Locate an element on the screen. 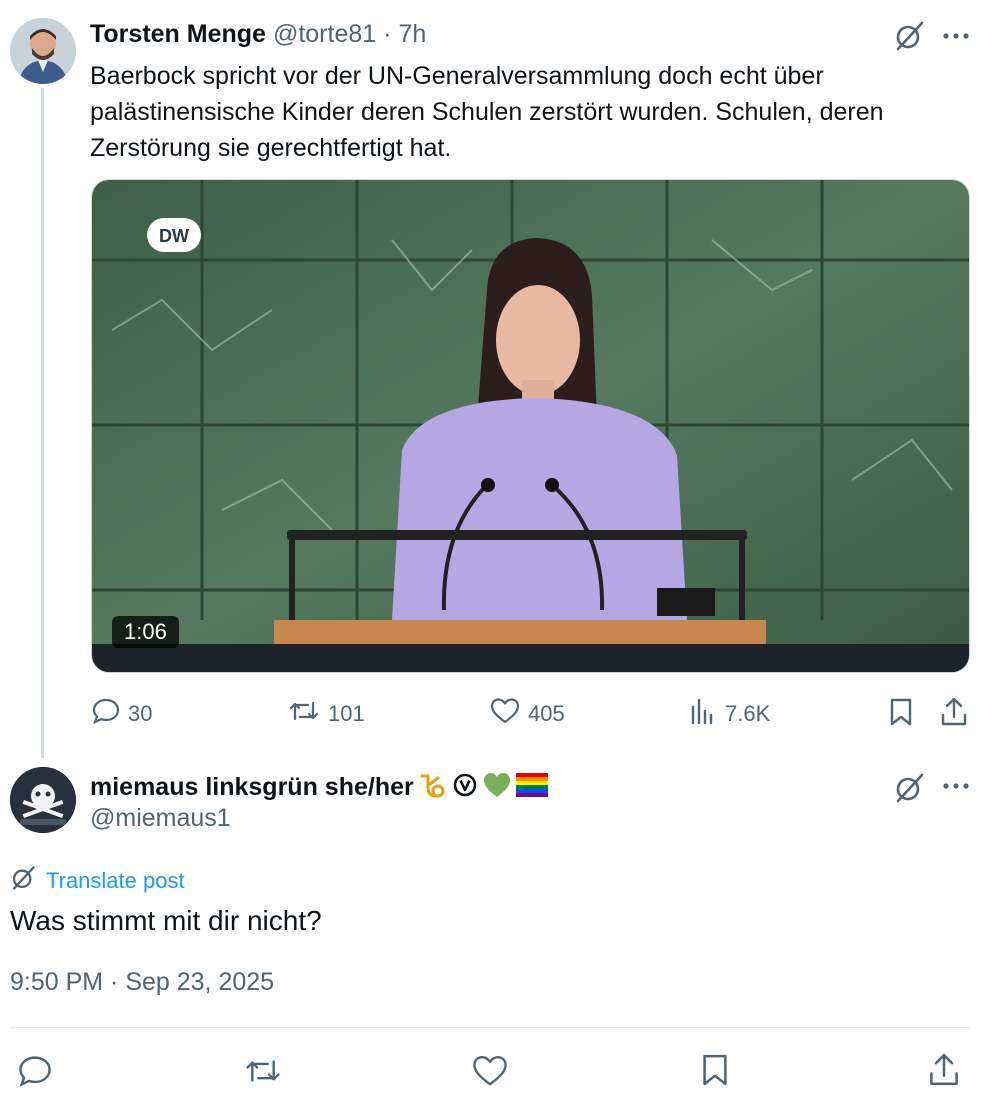  timestamp: 9:50 PM · Sep 23, 2025 is located at coordinates (142, 982).